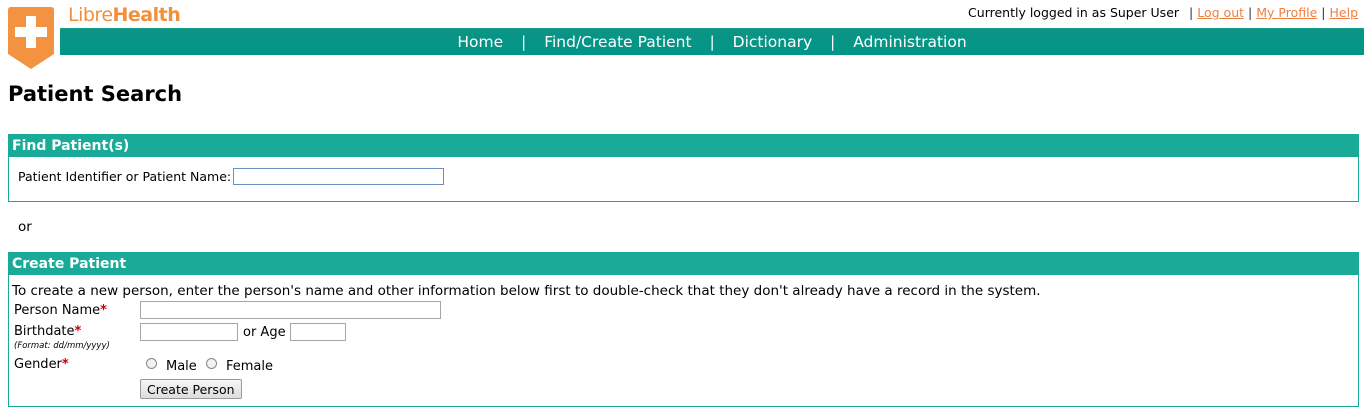 The height and width of the screenshot is (420, 1364). What do you see at coordinates (189, 332) in the screenshot?
I see `birthdate-input` at bounding box center [189, 332].